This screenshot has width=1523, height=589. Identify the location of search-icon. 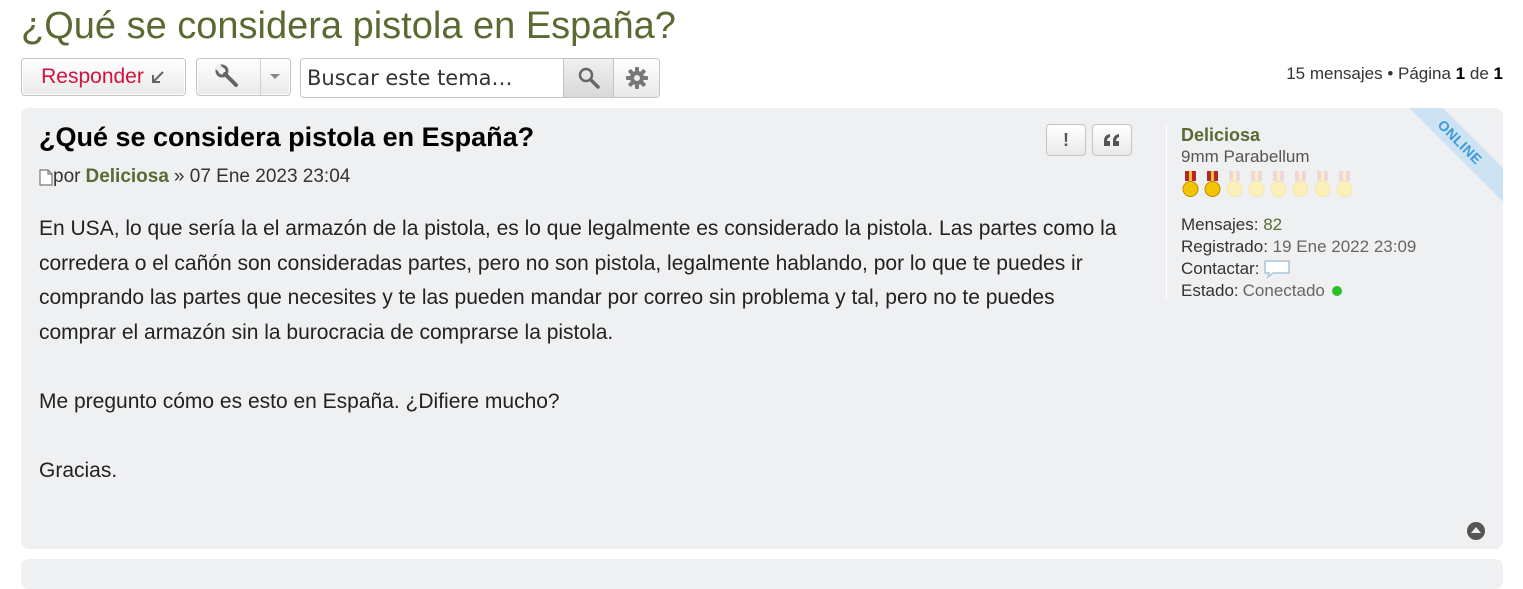
(589, 78).